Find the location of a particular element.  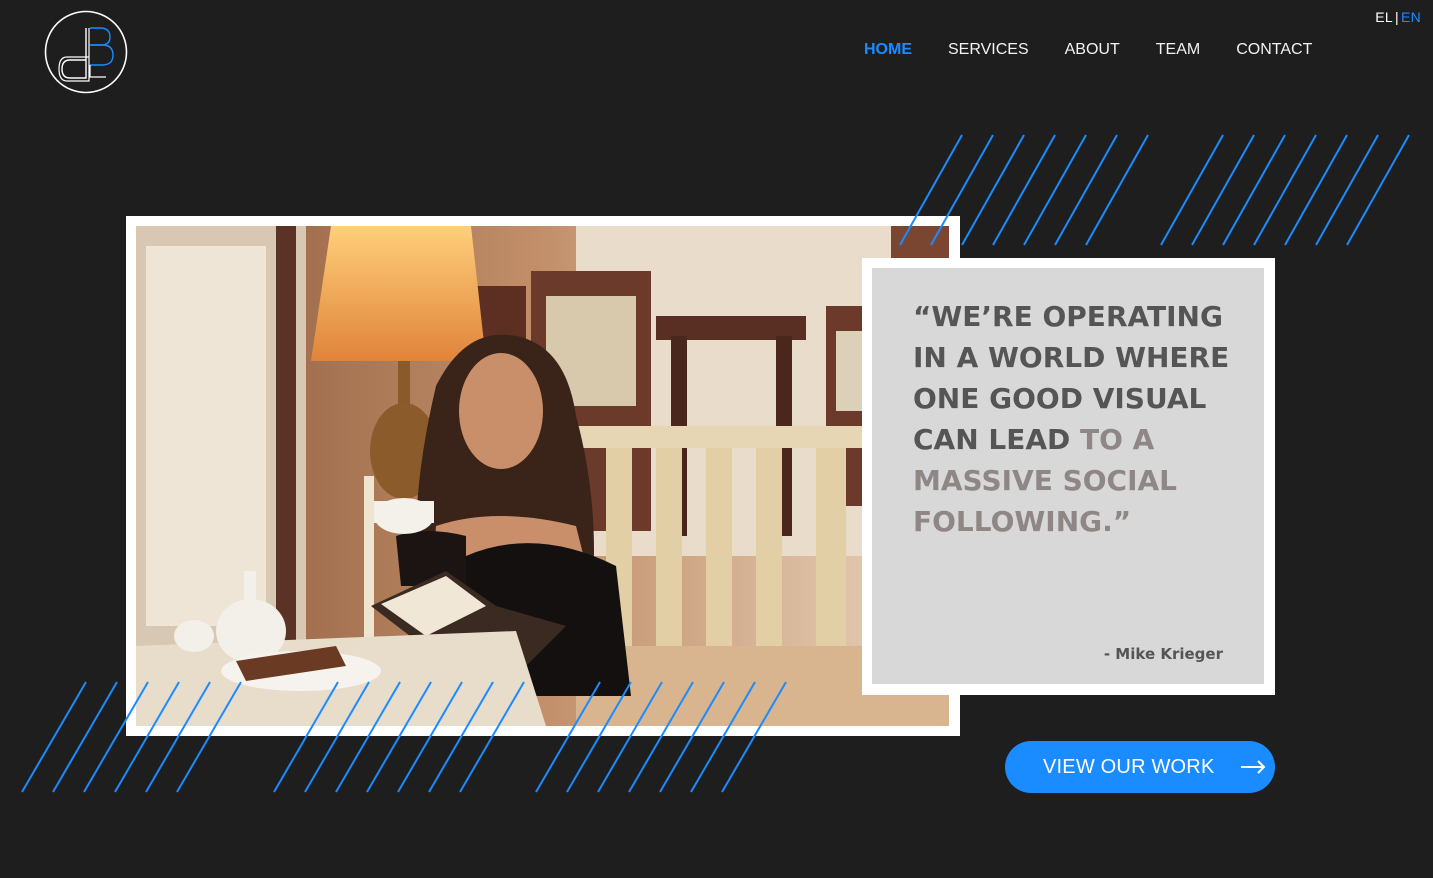

db-monogram-icon is located at coordinates (86, 52).